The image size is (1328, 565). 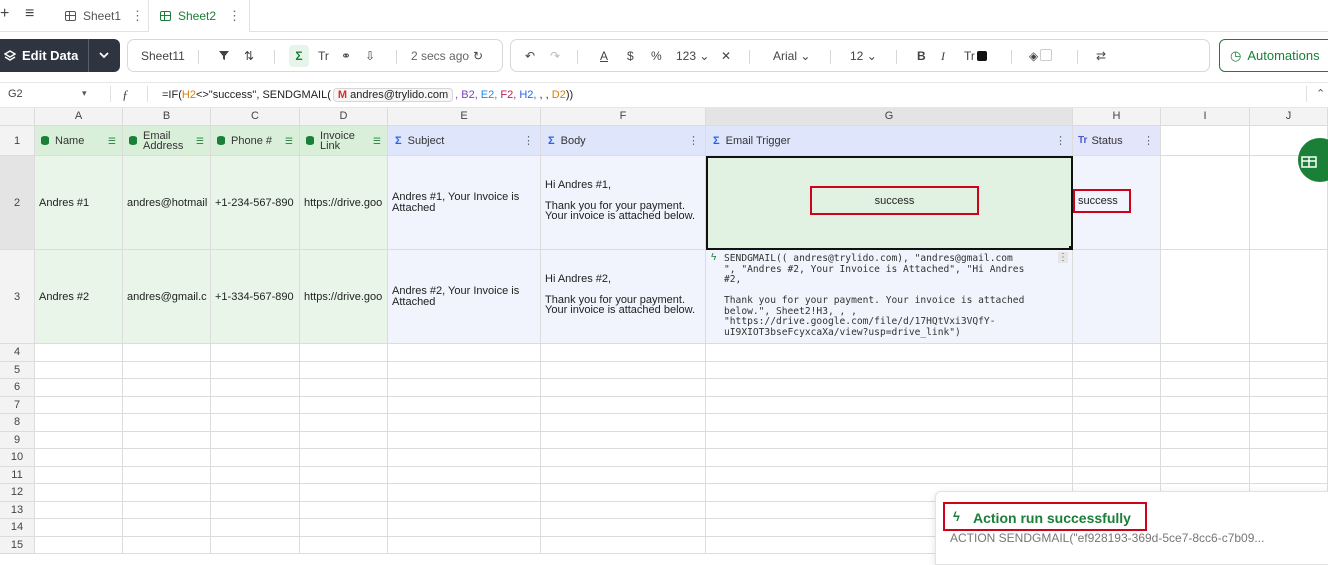 I want to click on column-header-d: D, so click(x=344, y=117).